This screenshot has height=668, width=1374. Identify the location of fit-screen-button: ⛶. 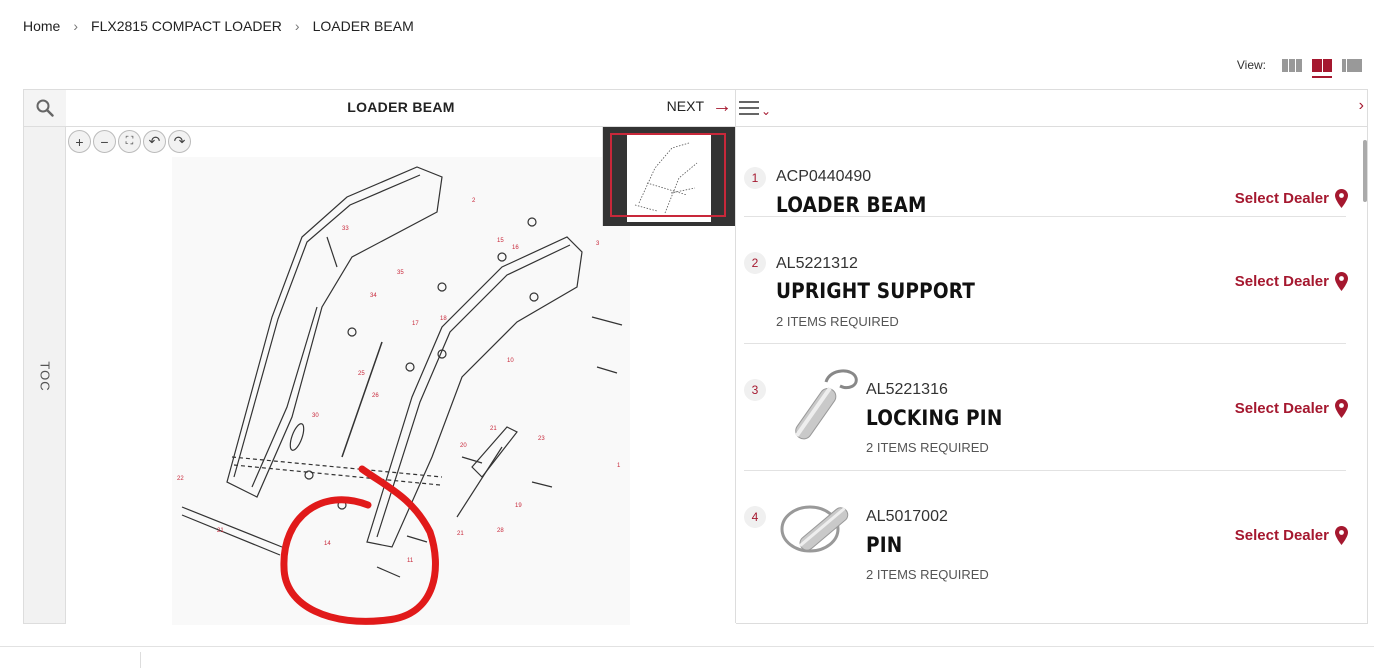
(129, 141).